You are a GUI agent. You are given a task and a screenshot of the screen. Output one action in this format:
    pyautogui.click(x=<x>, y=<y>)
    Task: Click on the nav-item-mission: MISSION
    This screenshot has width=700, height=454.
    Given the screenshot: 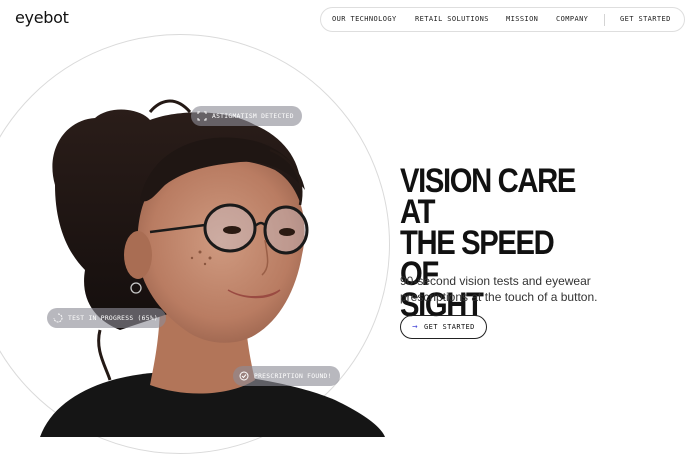 What is the action you would take?
    pyautogui.click(x=522, y=19)
    